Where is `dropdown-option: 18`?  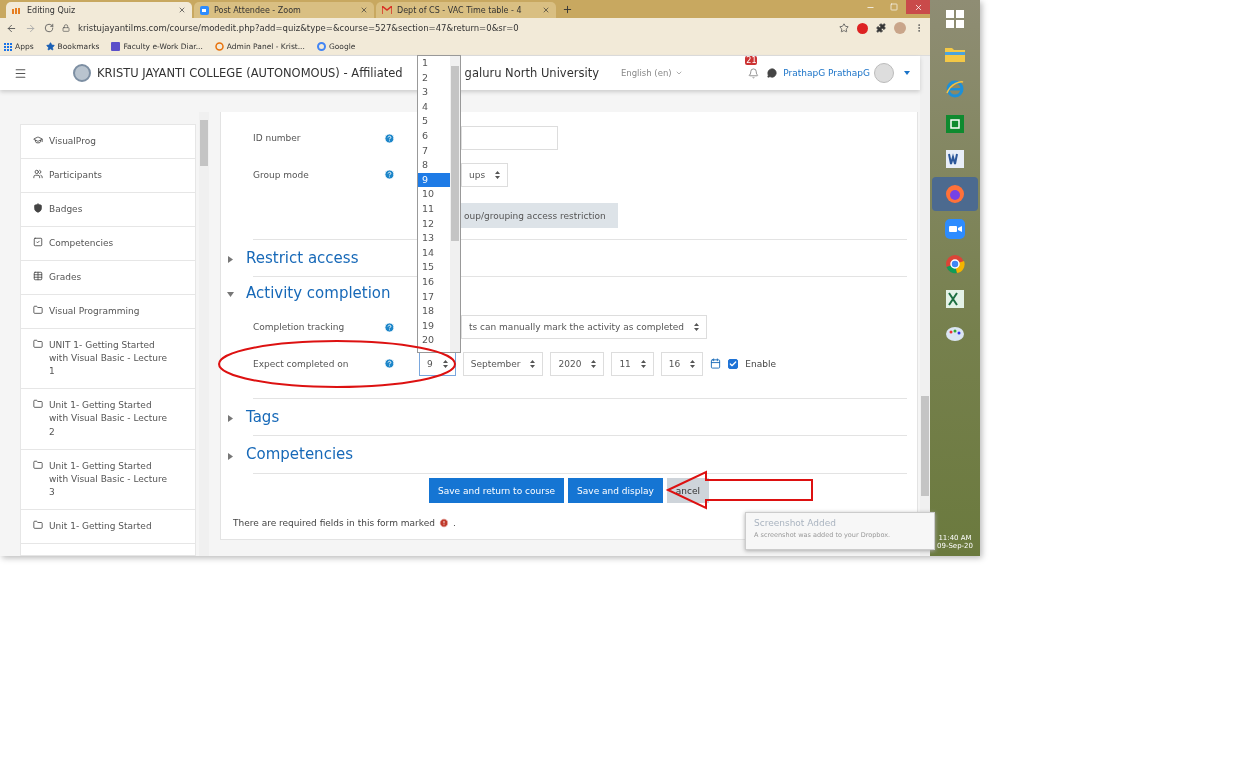 dropdown-option: 18 is located at coordinates (434, 311).